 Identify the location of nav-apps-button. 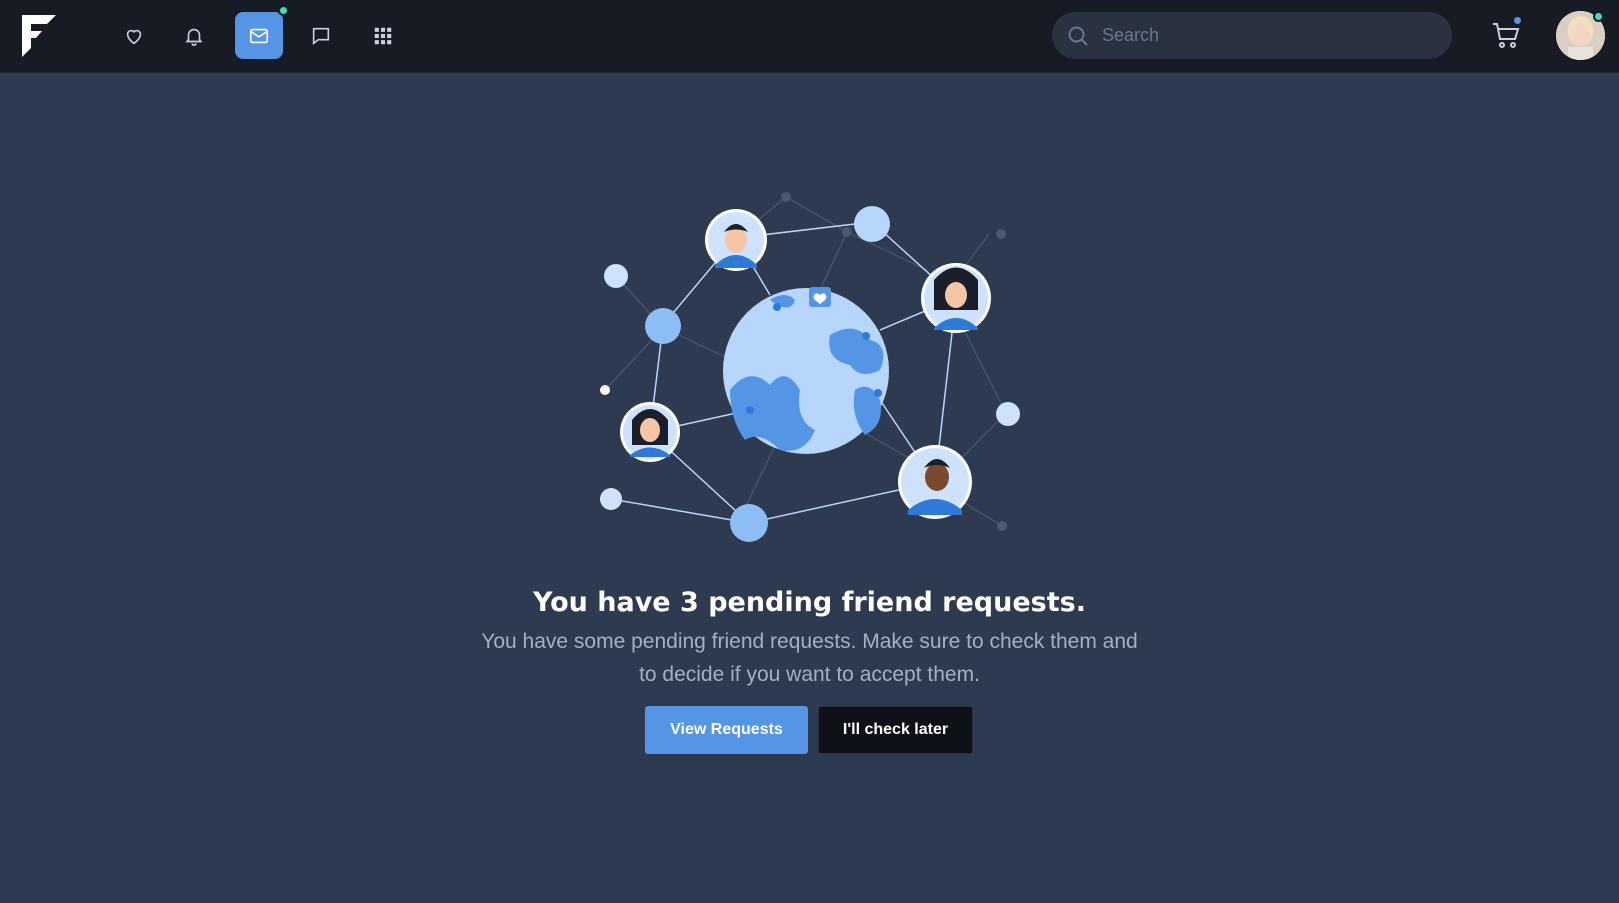
(383, 35).